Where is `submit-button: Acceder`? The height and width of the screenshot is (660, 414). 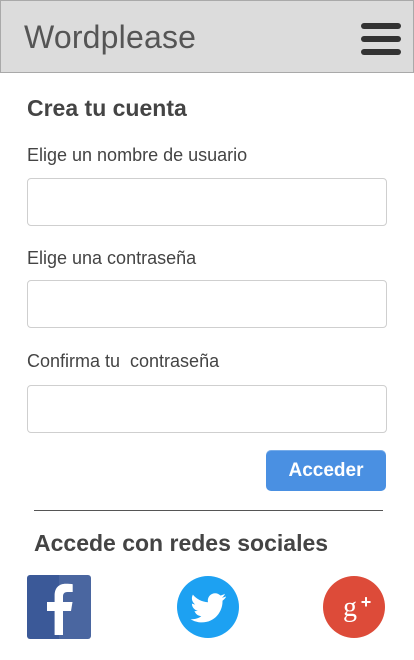
submit-button: Acceder is located at coordinates (326, 470).